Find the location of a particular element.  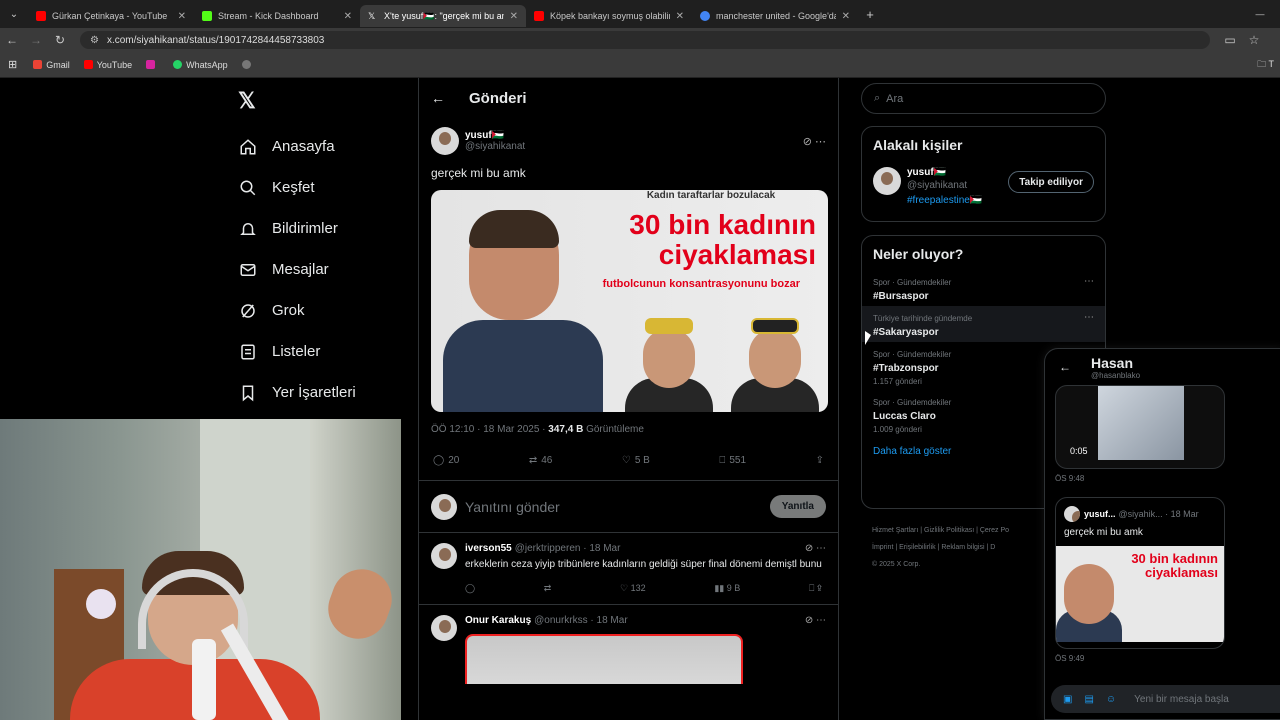

dm-message-input: Yeni bir mesaja başla is located at coordinates (1181, 699).